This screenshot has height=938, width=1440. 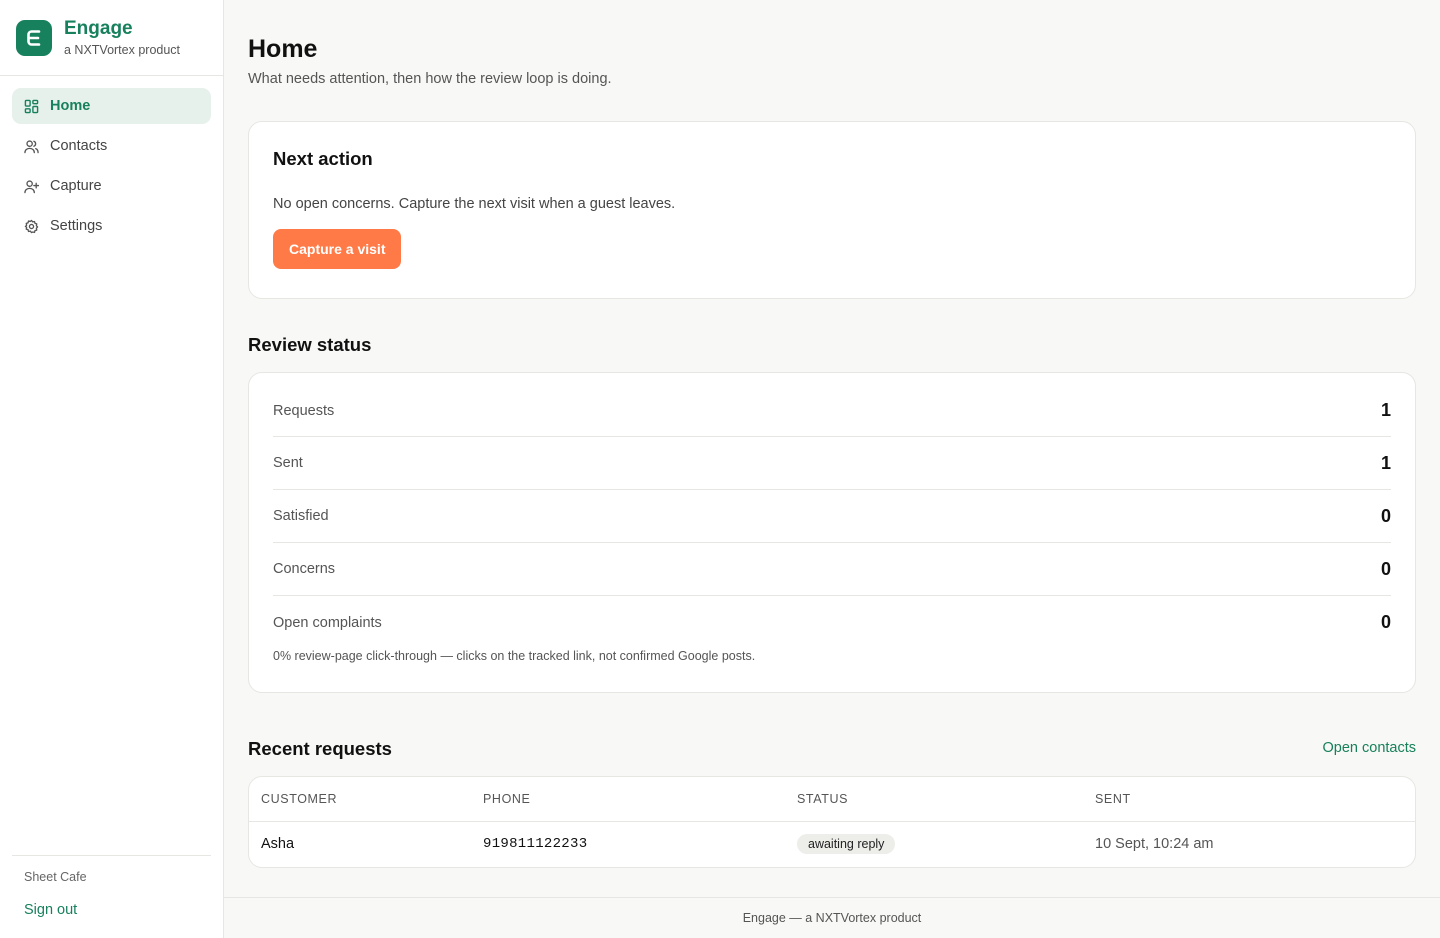 What do you see at coordinates (301, 516) in the screenshot?
I see `stat-label: Satisfied` at bounding box center [301, 516].